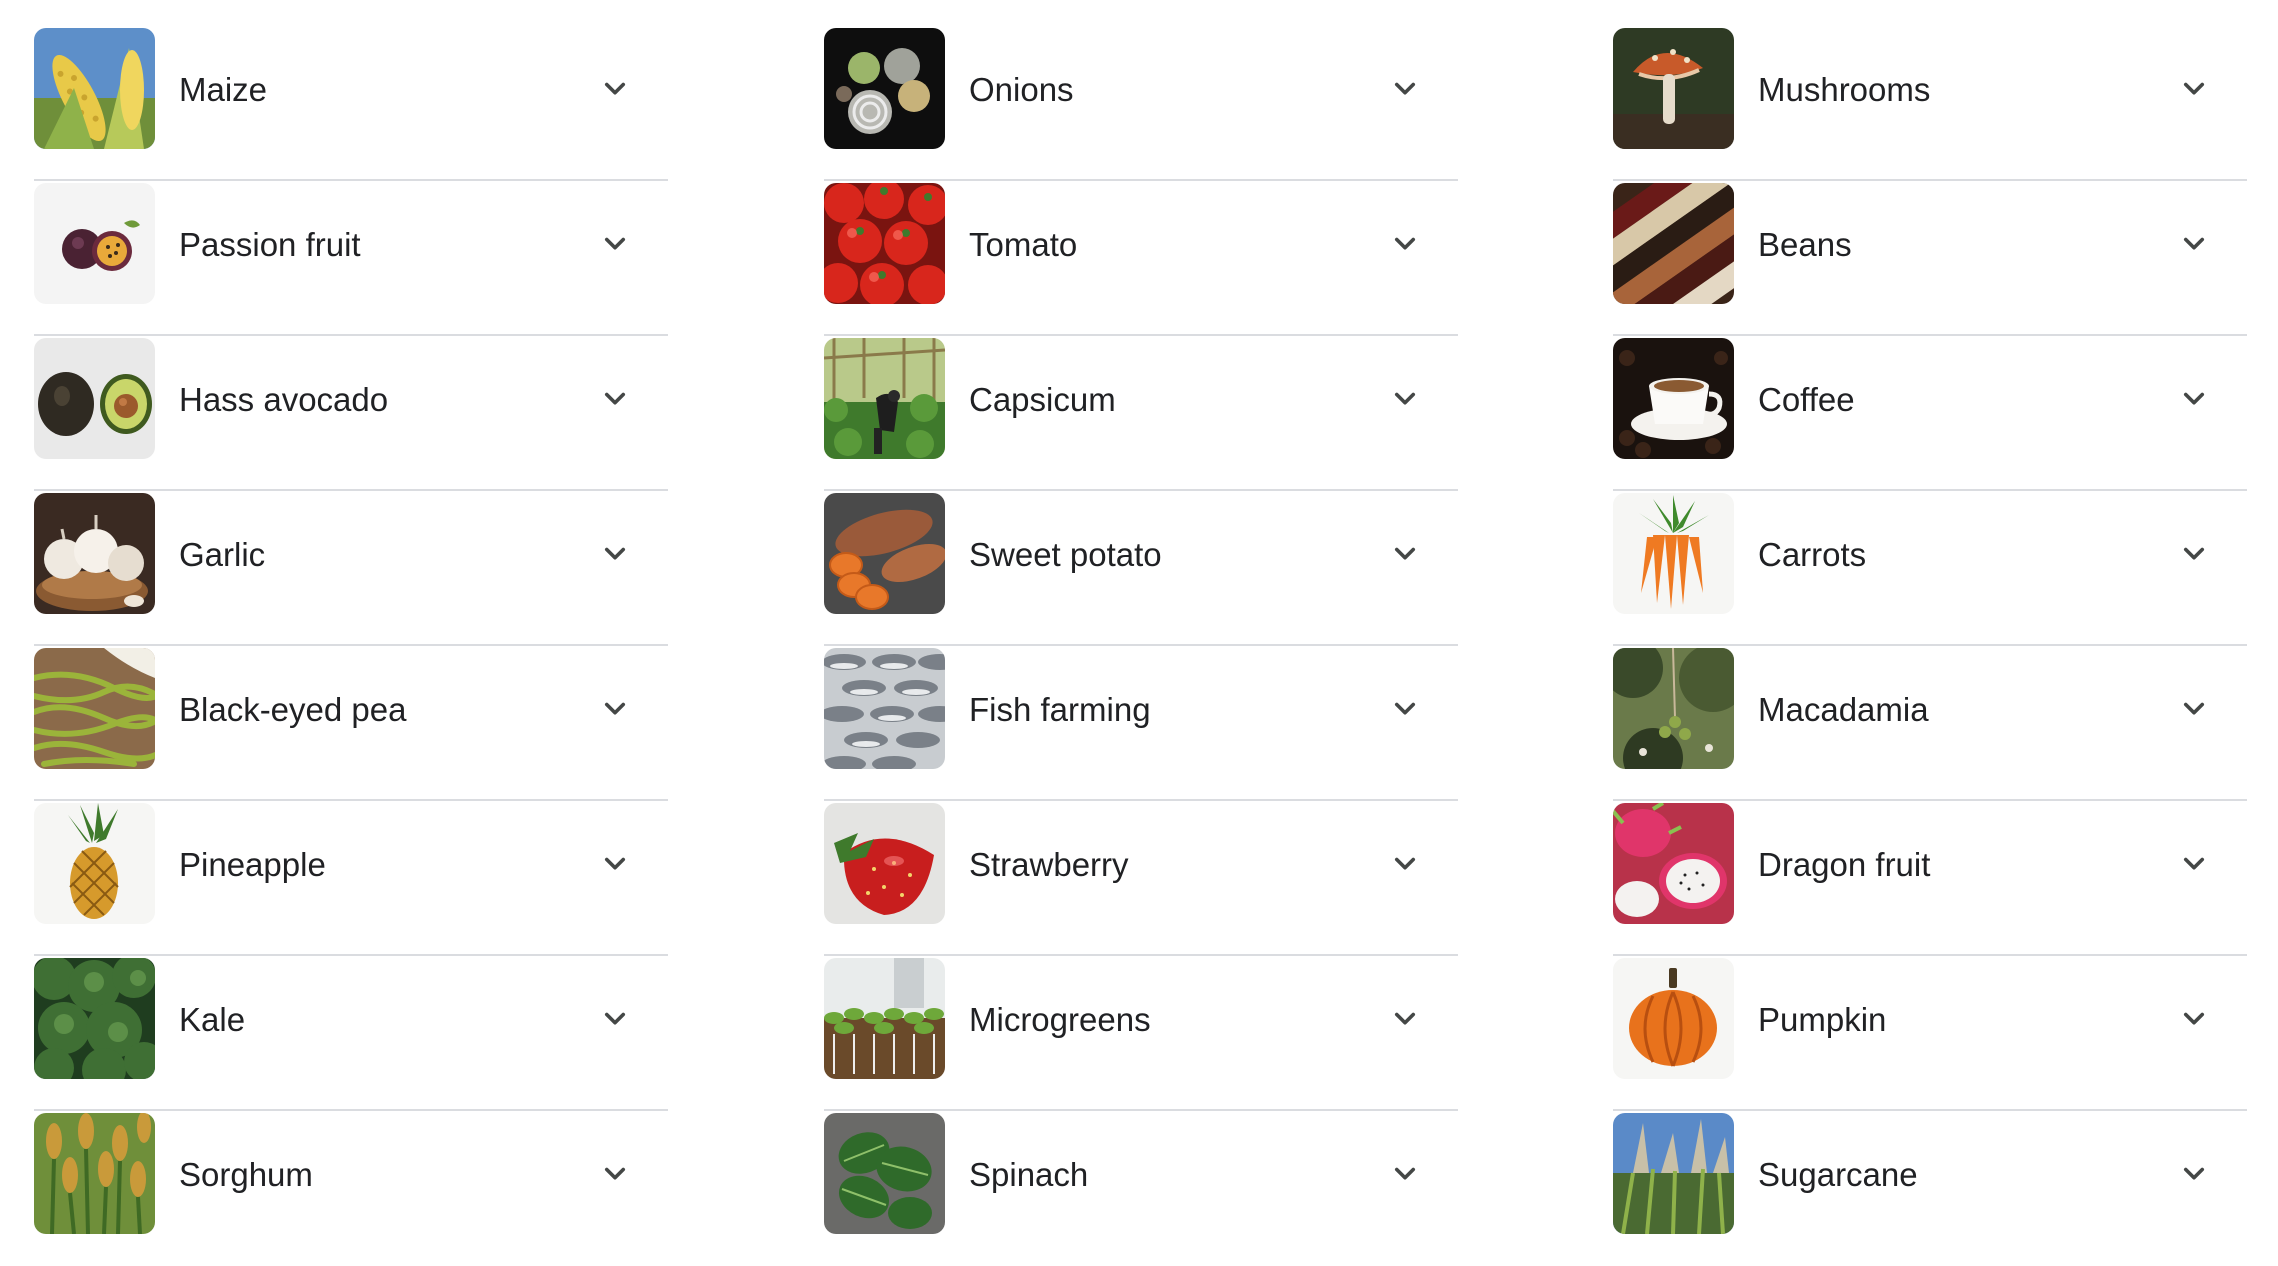 This screenshot has height=1266, width=2278. Describe the element at coordinates (351, 1188) in the screenshot. I see `crop-item-sorghum: Sorghum` at that location.